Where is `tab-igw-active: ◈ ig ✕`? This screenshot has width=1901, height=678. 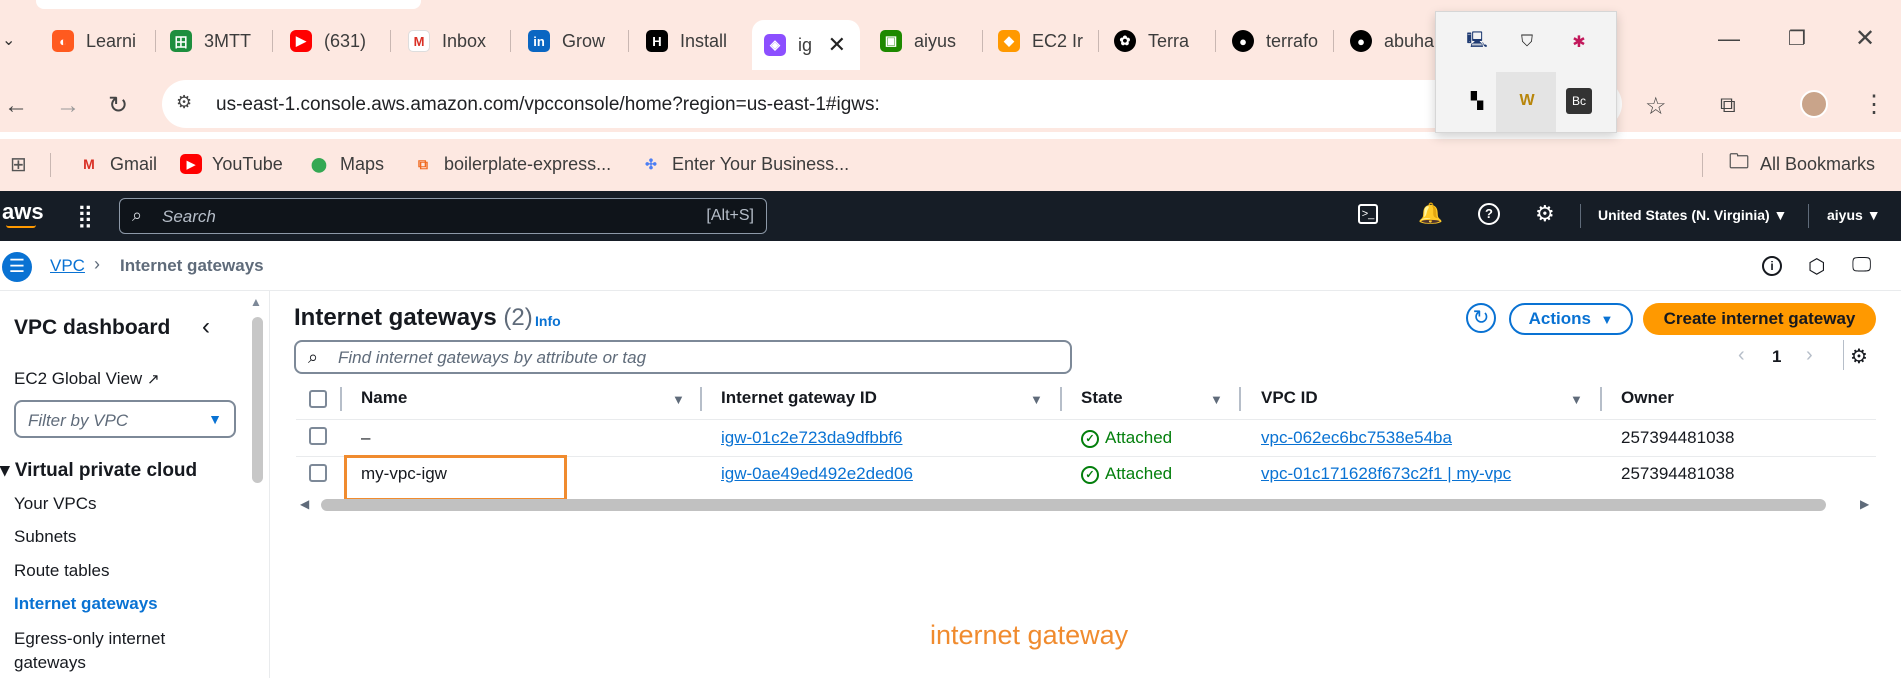 tab-igw-active: ◈ ig ✕ is located at coordinates (806, 45).